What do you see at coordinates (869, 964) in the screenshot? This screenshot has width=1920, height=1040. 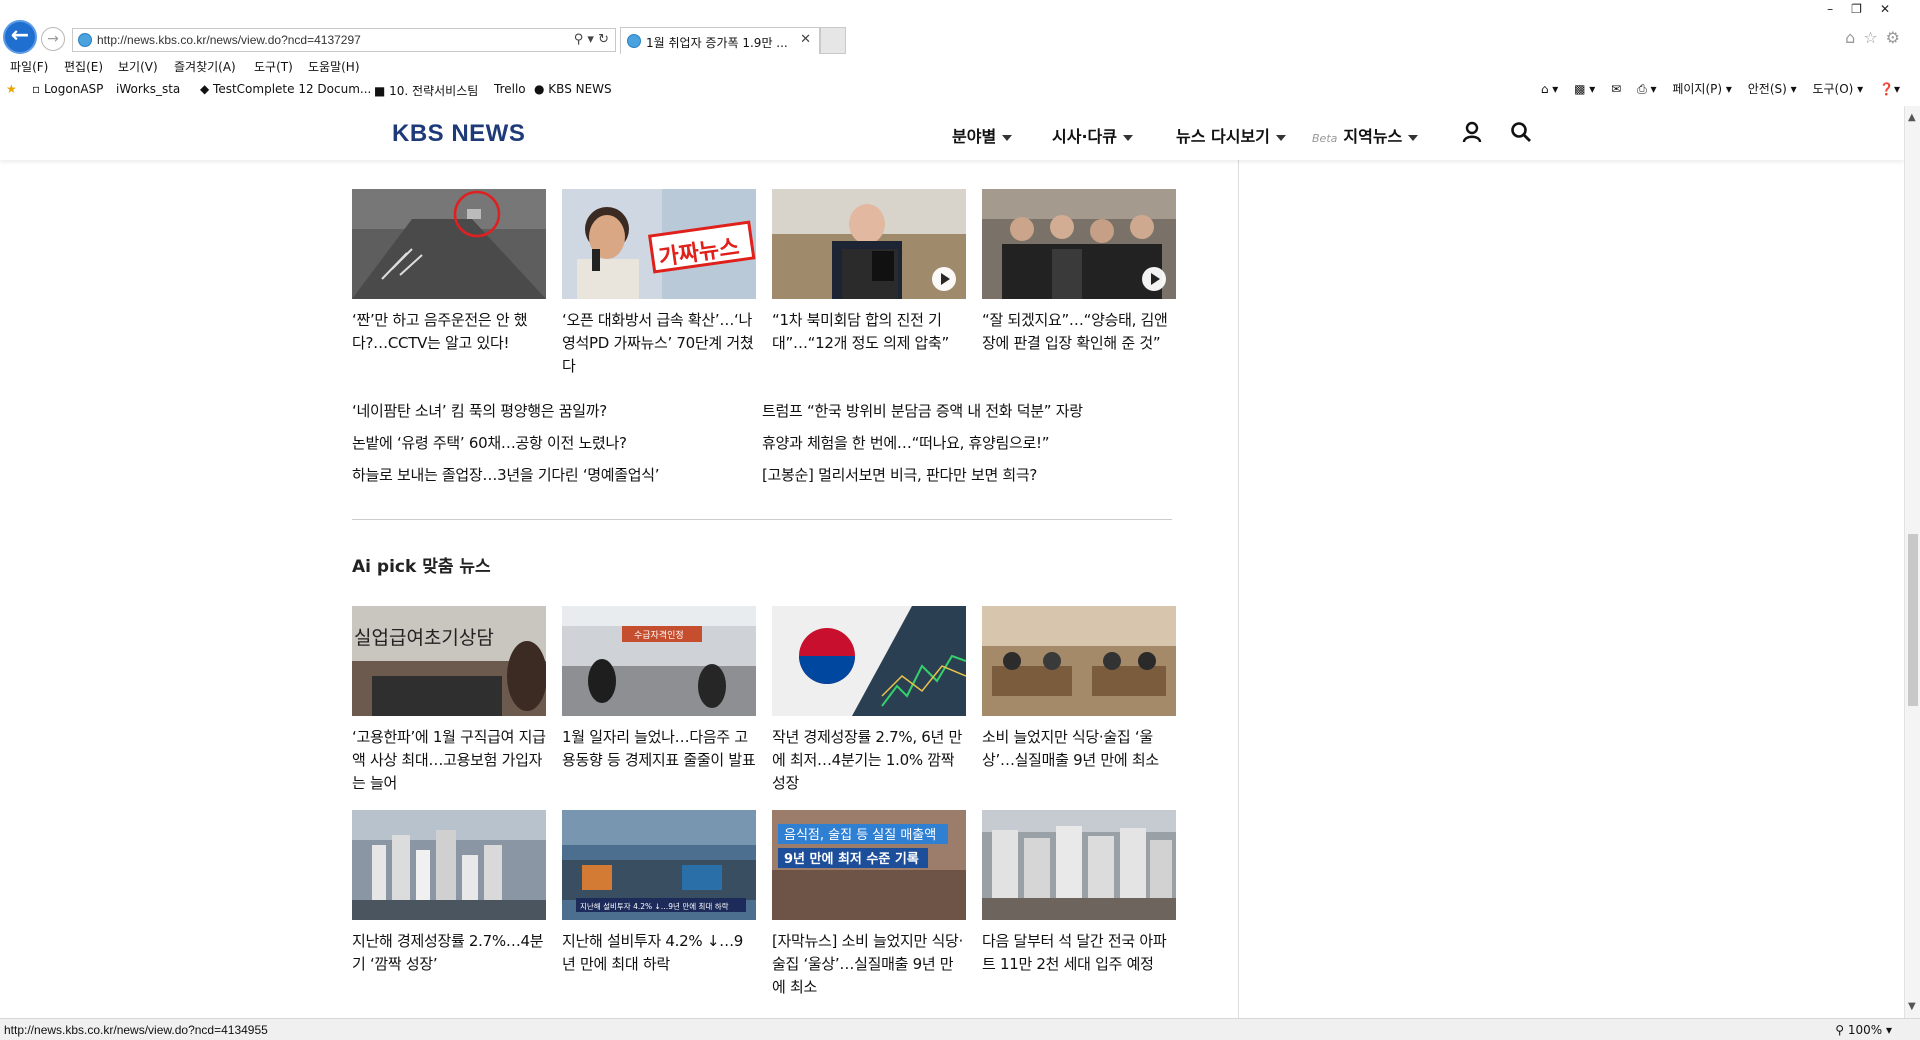 I see `card-title: [자막뉴스] 소비 늘었지만 식당·술집 ‘울상’…실질매출 9년 만에 최소` at bounding box center [869, 964].